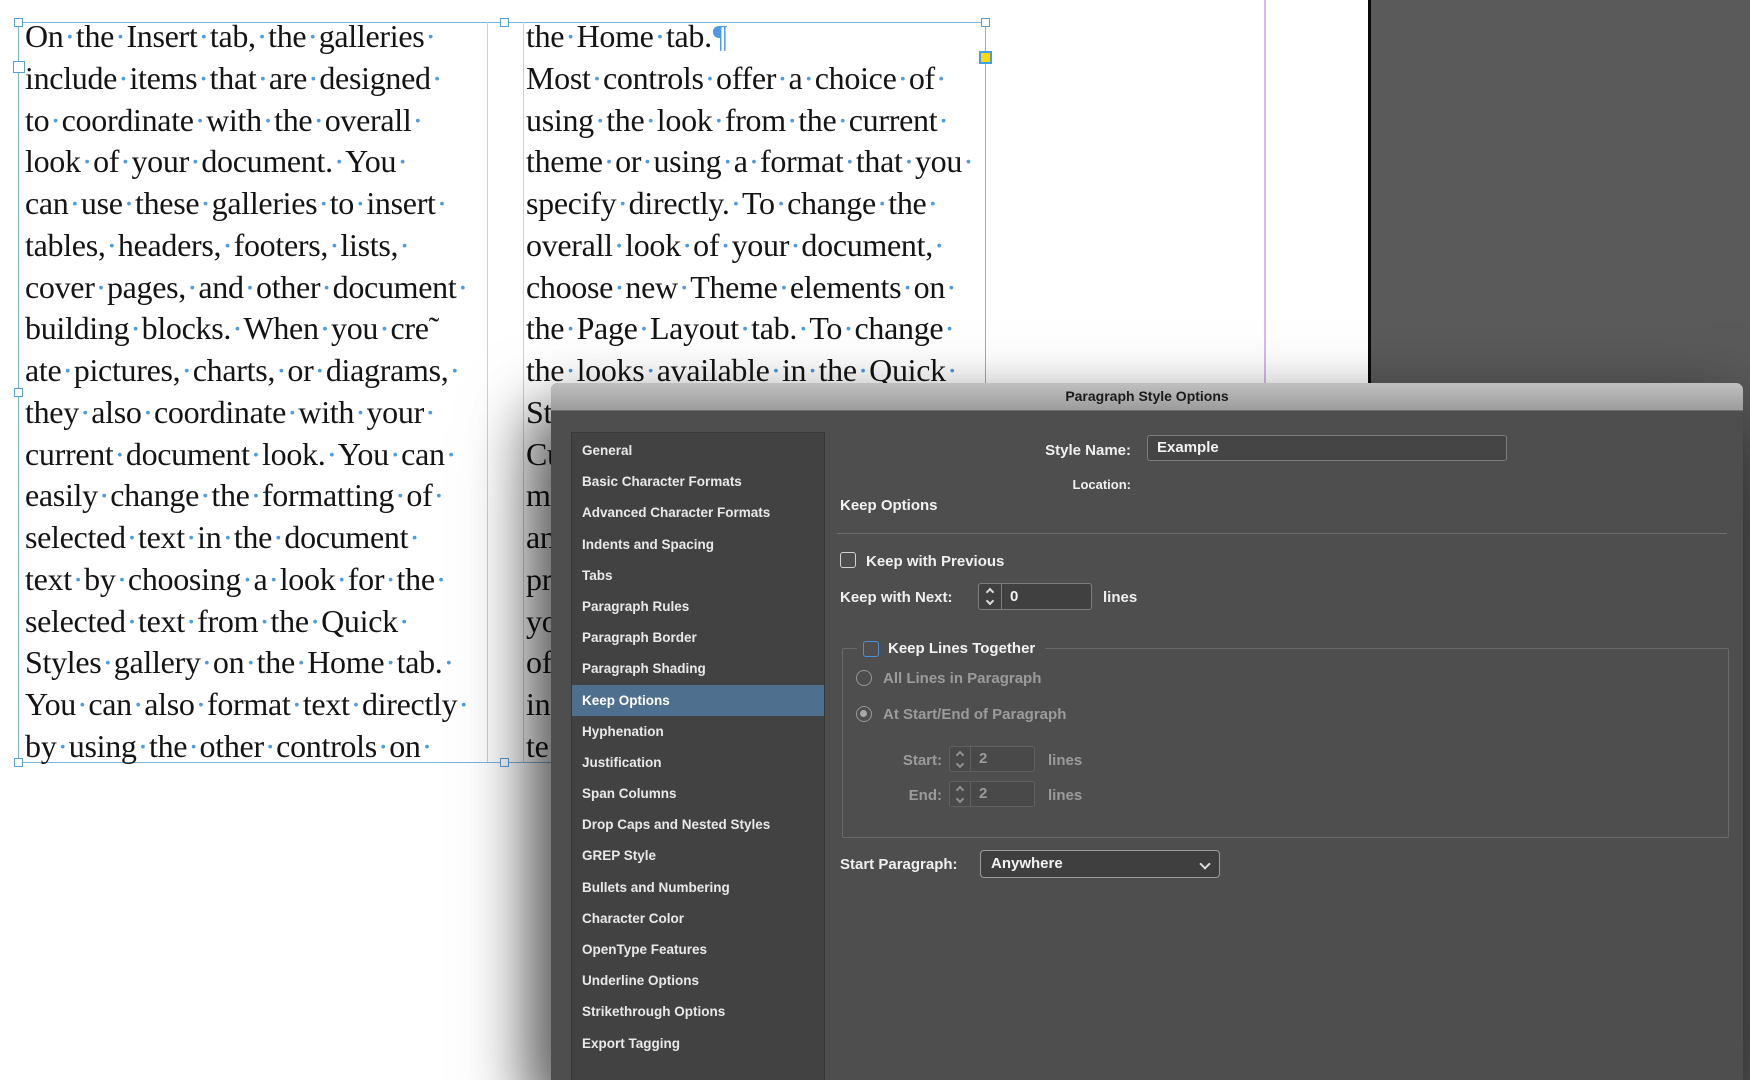 The image size is (1750, 1080). I want to click on text-line: choose·new·Theme·elements·on·, so click(750, 288).